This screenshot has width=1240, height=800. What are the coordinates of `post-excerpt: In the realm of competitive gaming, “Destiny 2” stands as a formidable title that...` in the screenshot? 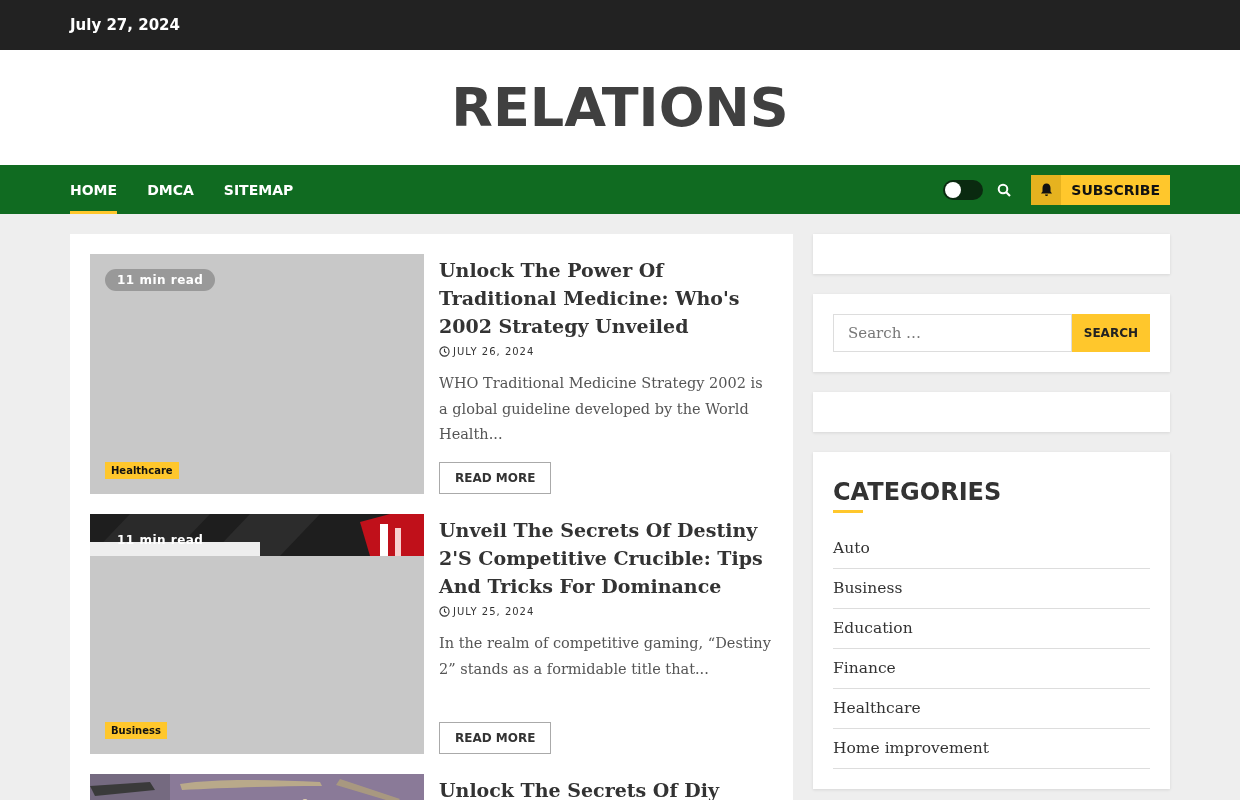 It's located at (605, 656).